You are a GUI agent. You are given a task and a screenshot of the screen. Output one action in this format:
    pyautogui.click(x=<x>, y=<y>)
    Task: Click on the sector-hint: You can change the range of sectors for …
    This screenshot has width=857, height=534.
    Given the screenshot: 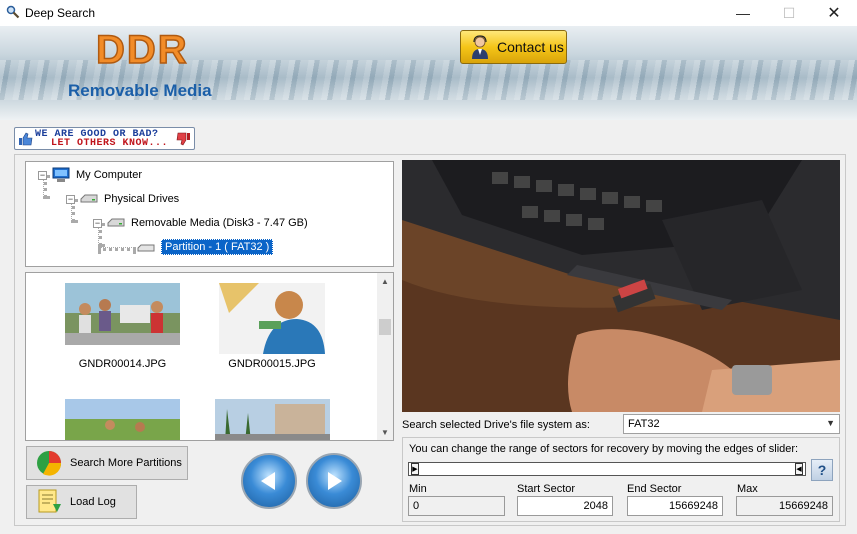 What is the action you would take?
    pyautogui.click(x=604, y=449)
    